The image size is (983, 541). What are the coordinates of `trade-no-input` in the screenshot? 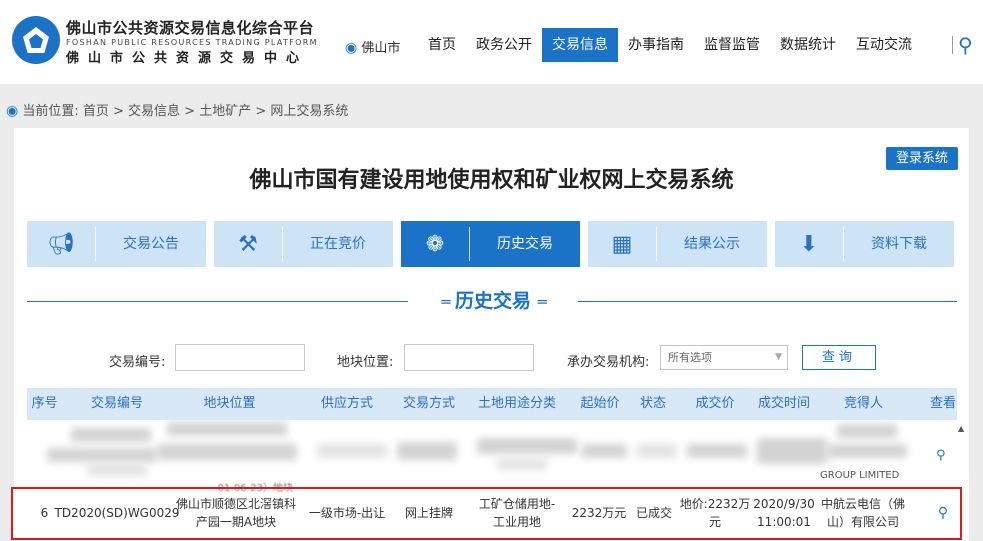 It's located at (240, 357).